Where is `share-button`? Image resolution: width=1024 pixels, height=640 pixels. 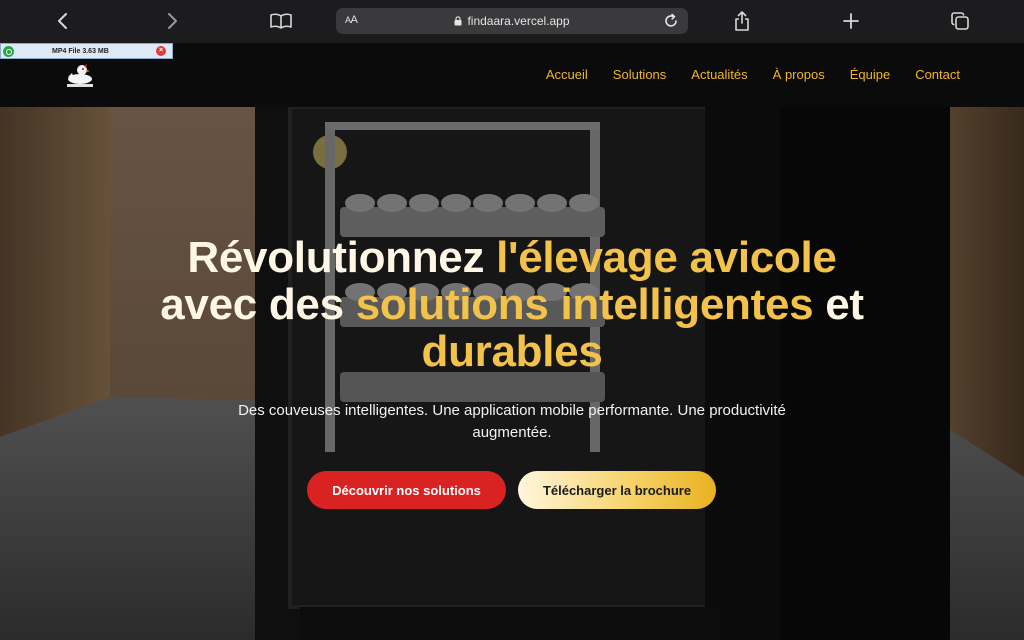 share-button is located at coordinates (742, 21).